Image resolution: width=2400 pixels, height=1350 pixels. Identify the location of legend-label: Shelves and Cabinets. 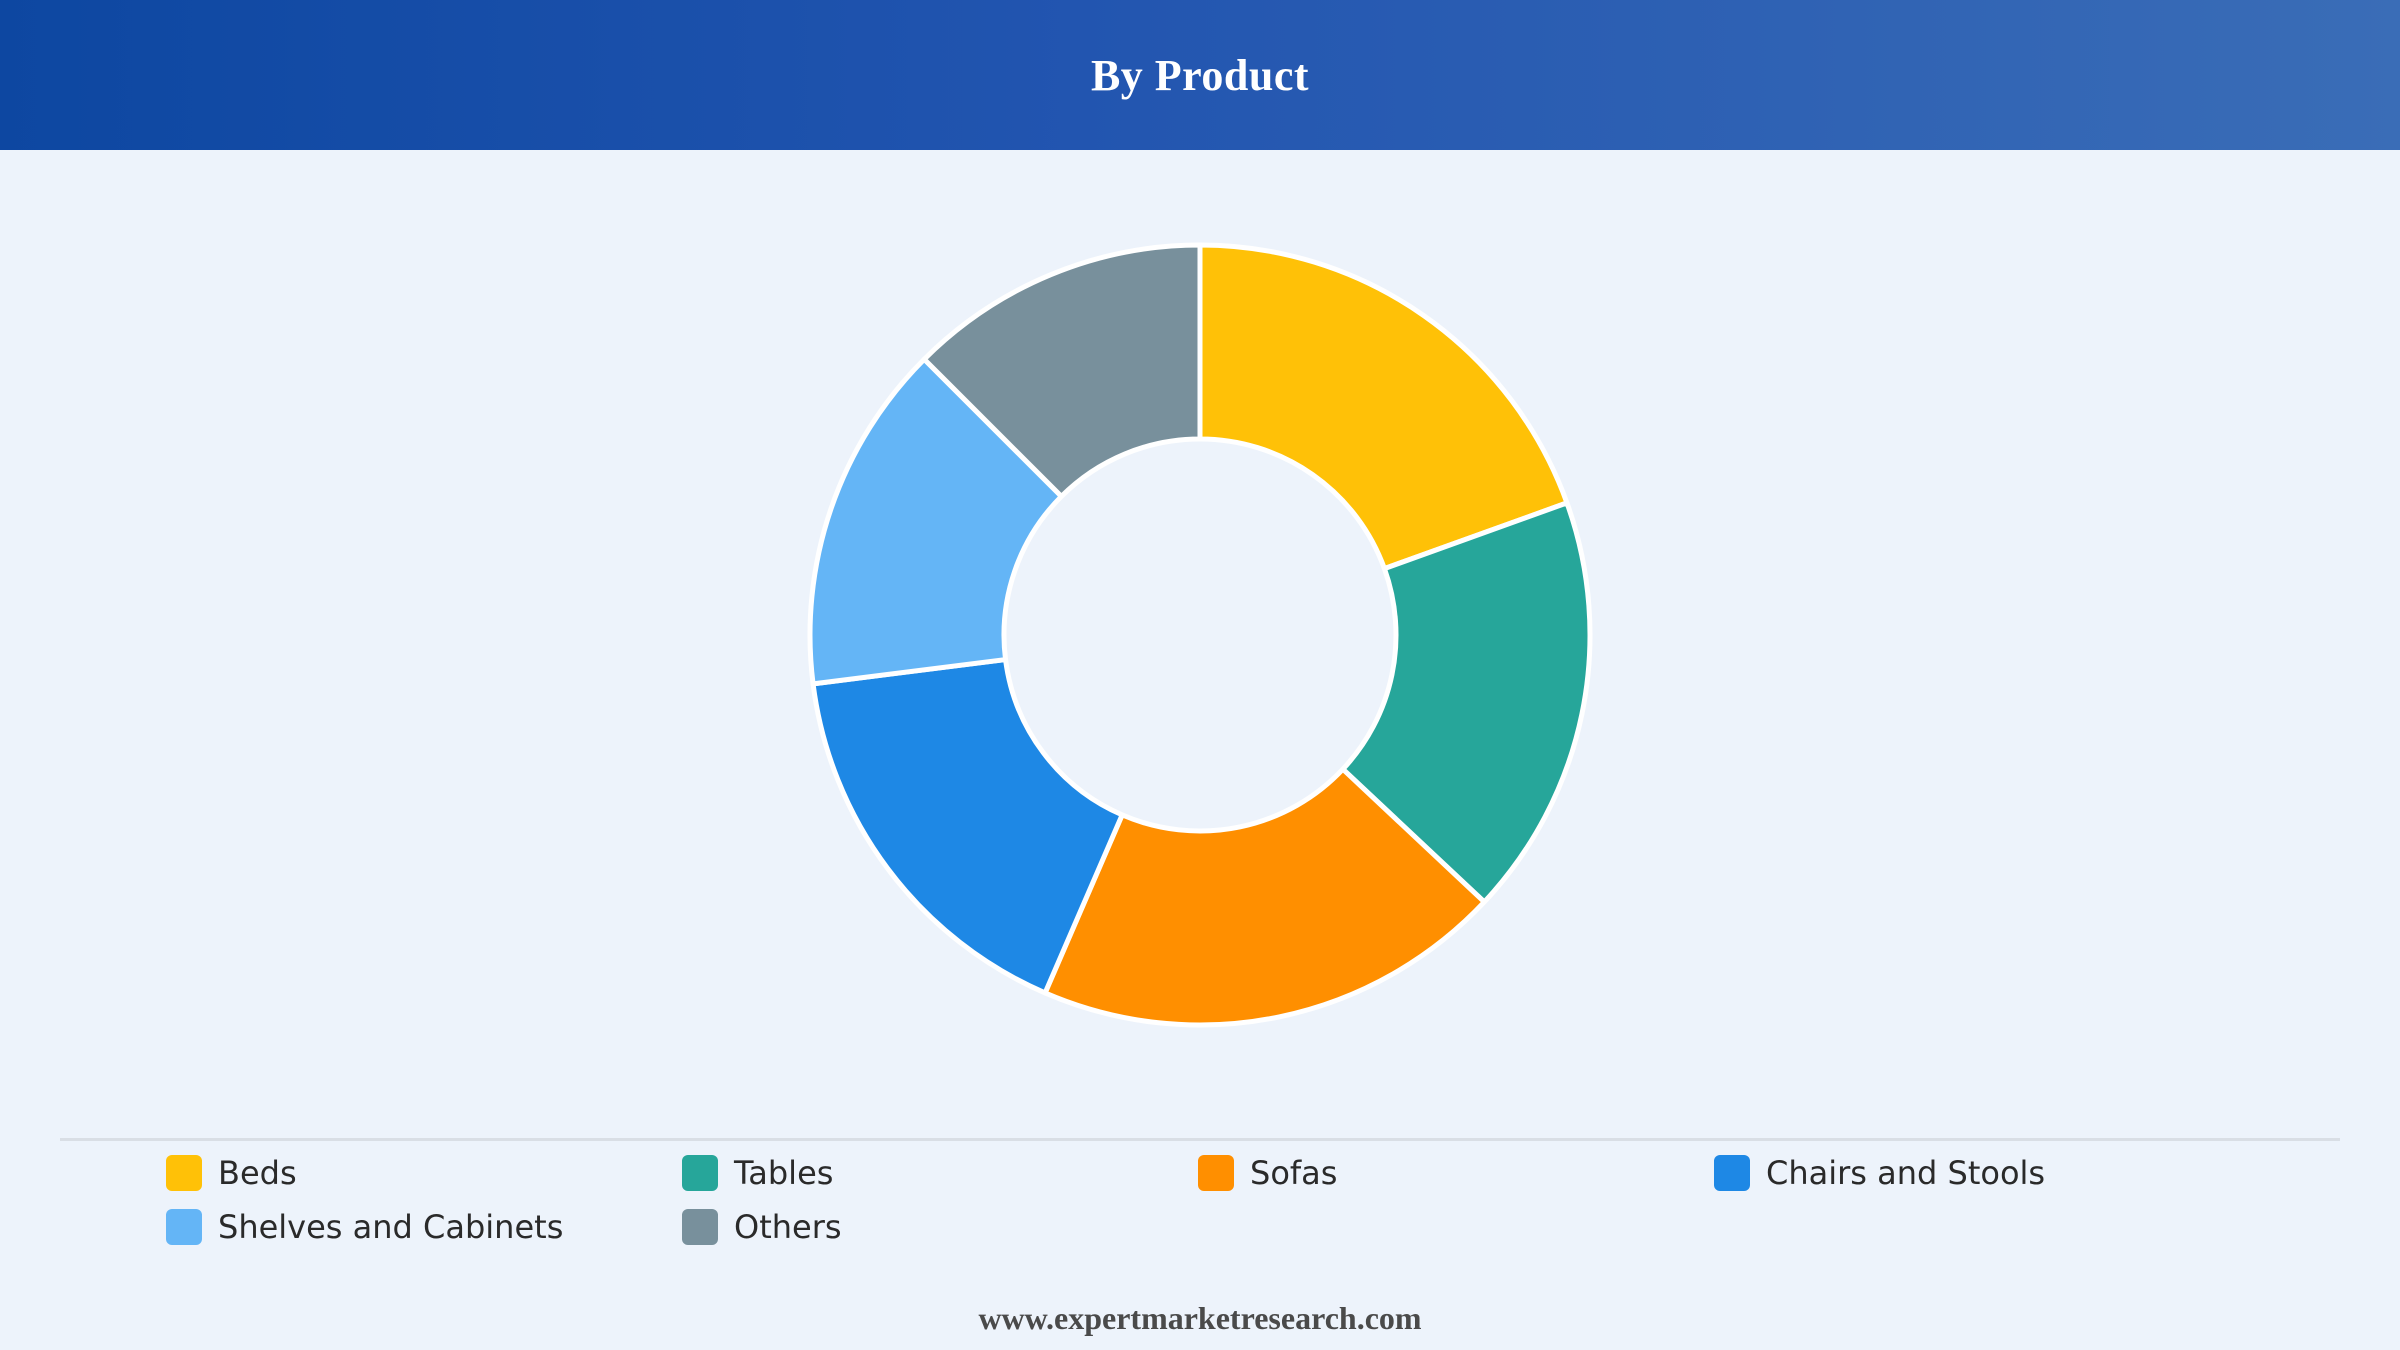
(391, 1227).